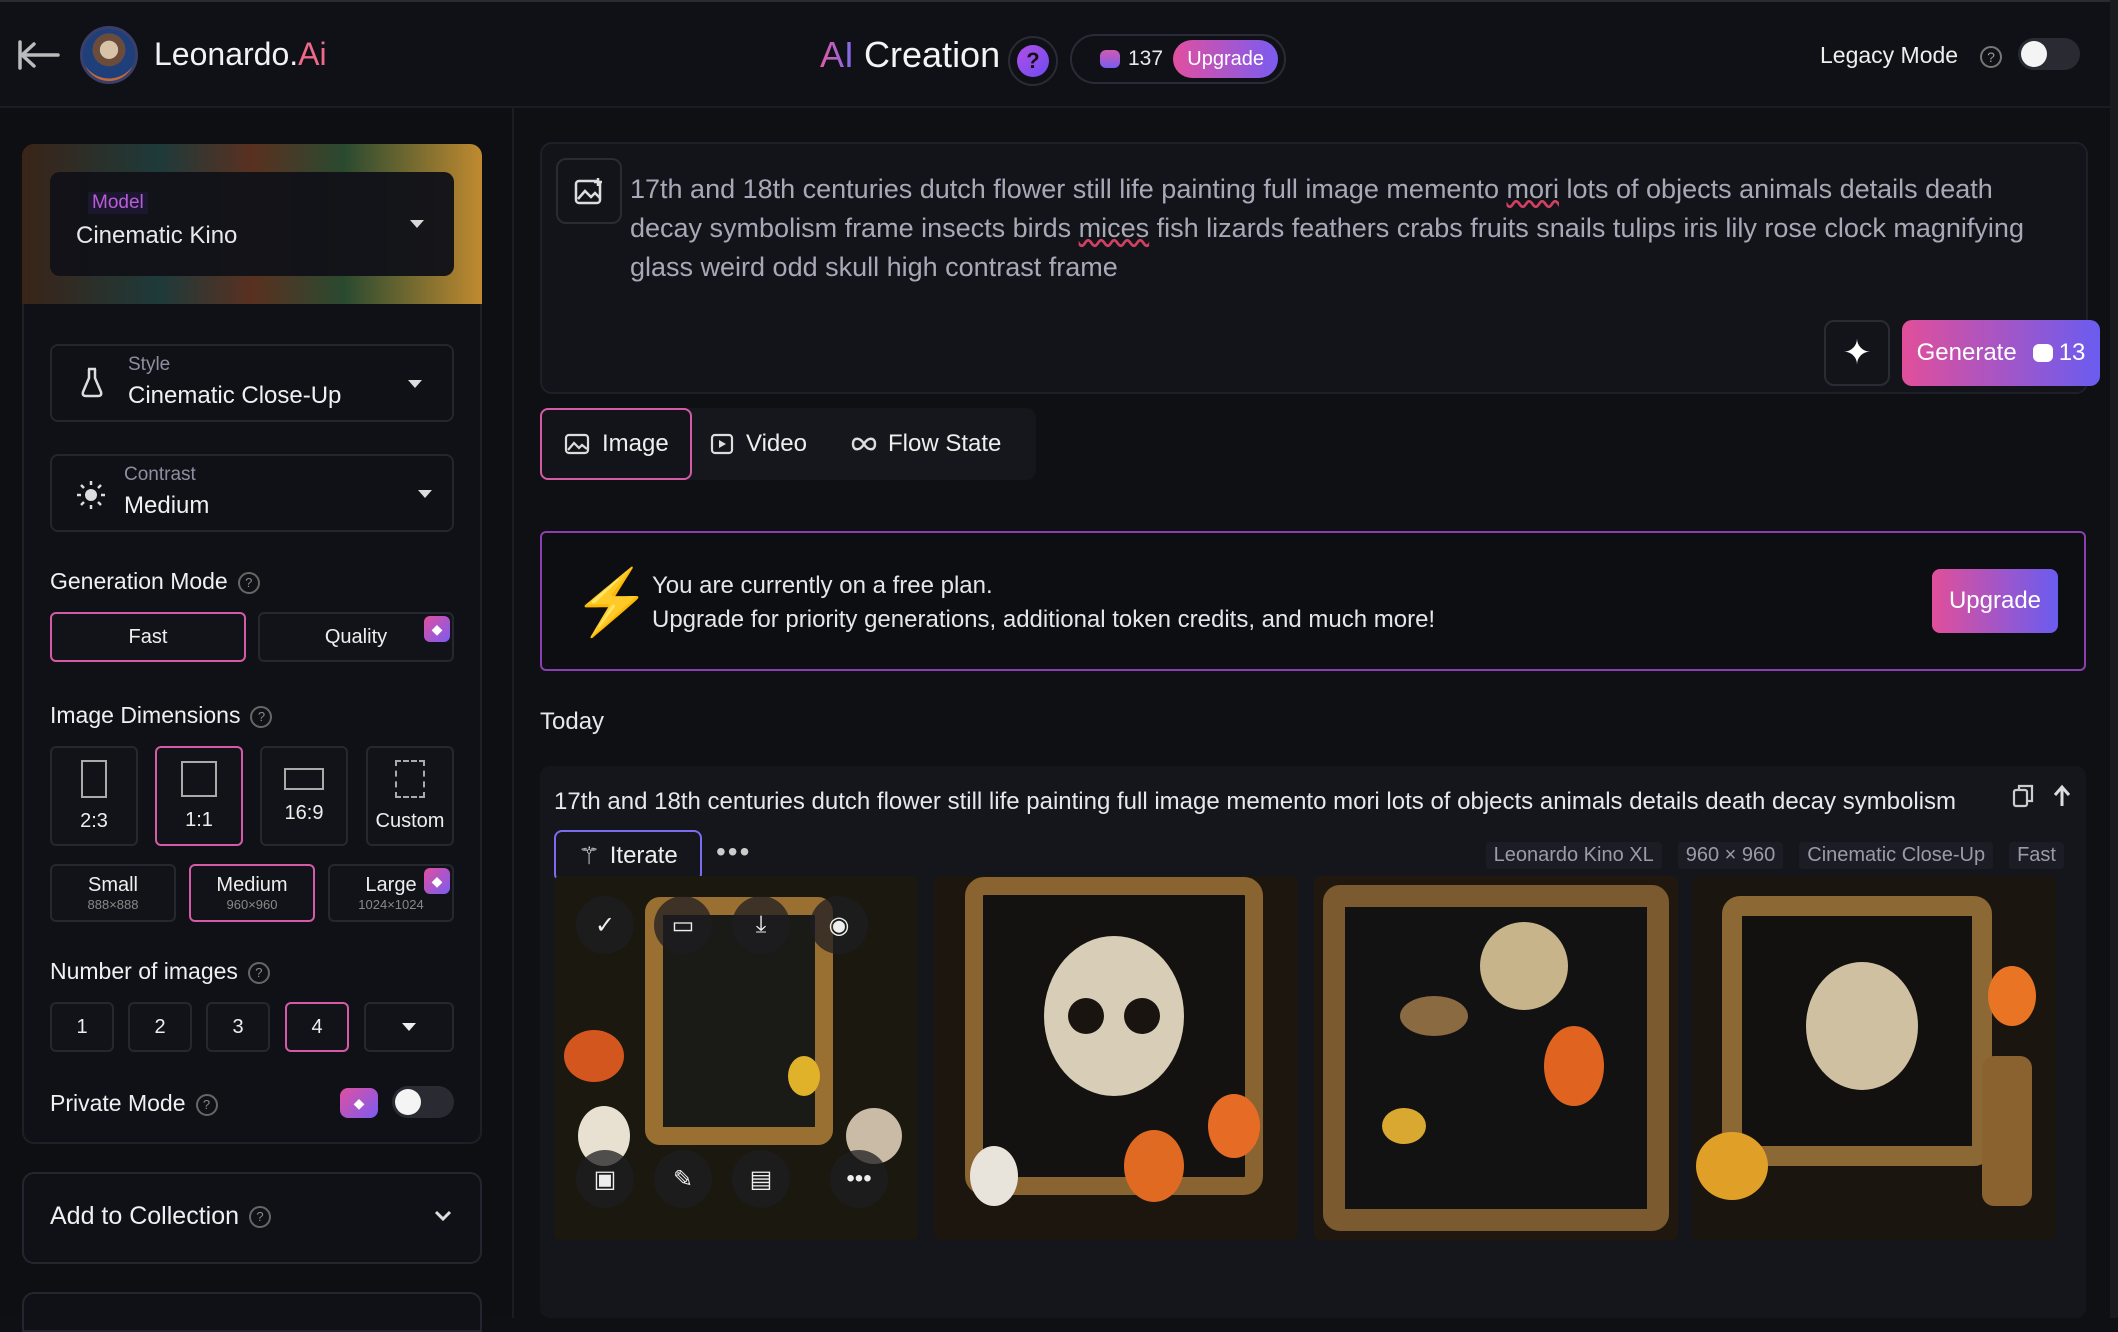 Image resolution: width=2118 pixels, height=1332 pixels. What do you see at coordinates (157, 235) in the screenshot?
I see `model-value: Cinematic Kino` at bounding box center [157, 235].